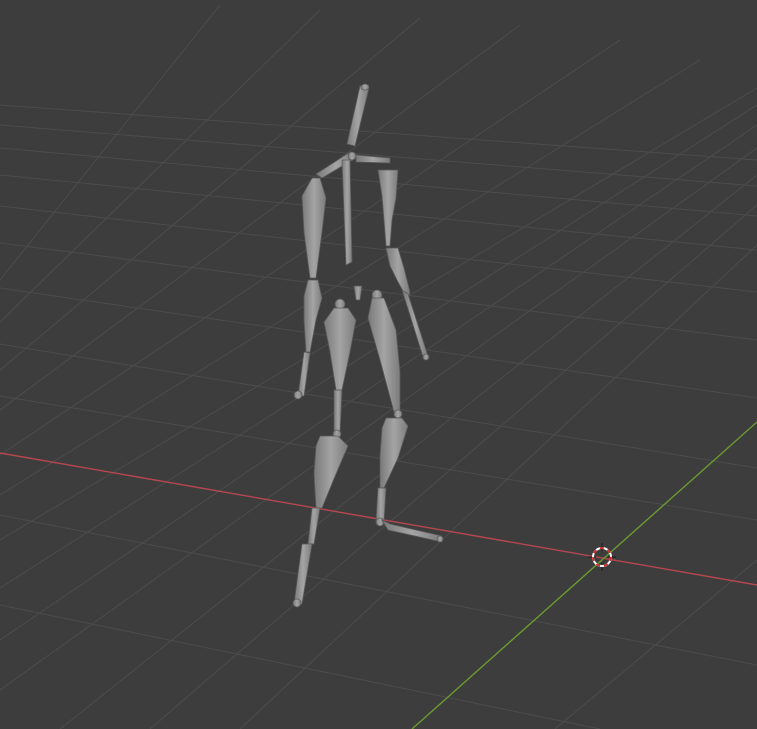 This screenshot has width=757, height=729. I want to click on forearm-left, so click(313, 316).